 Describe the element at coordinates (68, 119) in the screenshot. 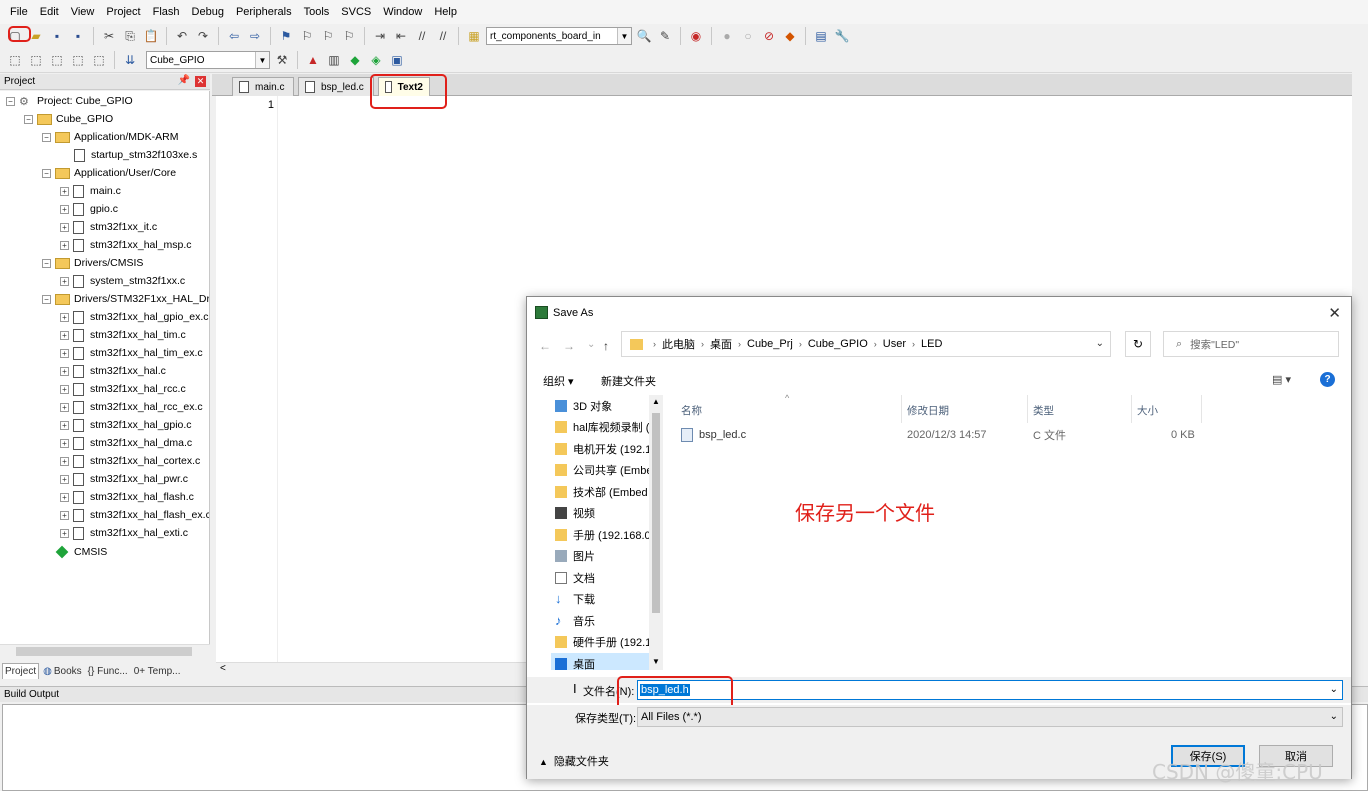

I see `tree-target: − Cube_GPIO` at that location.